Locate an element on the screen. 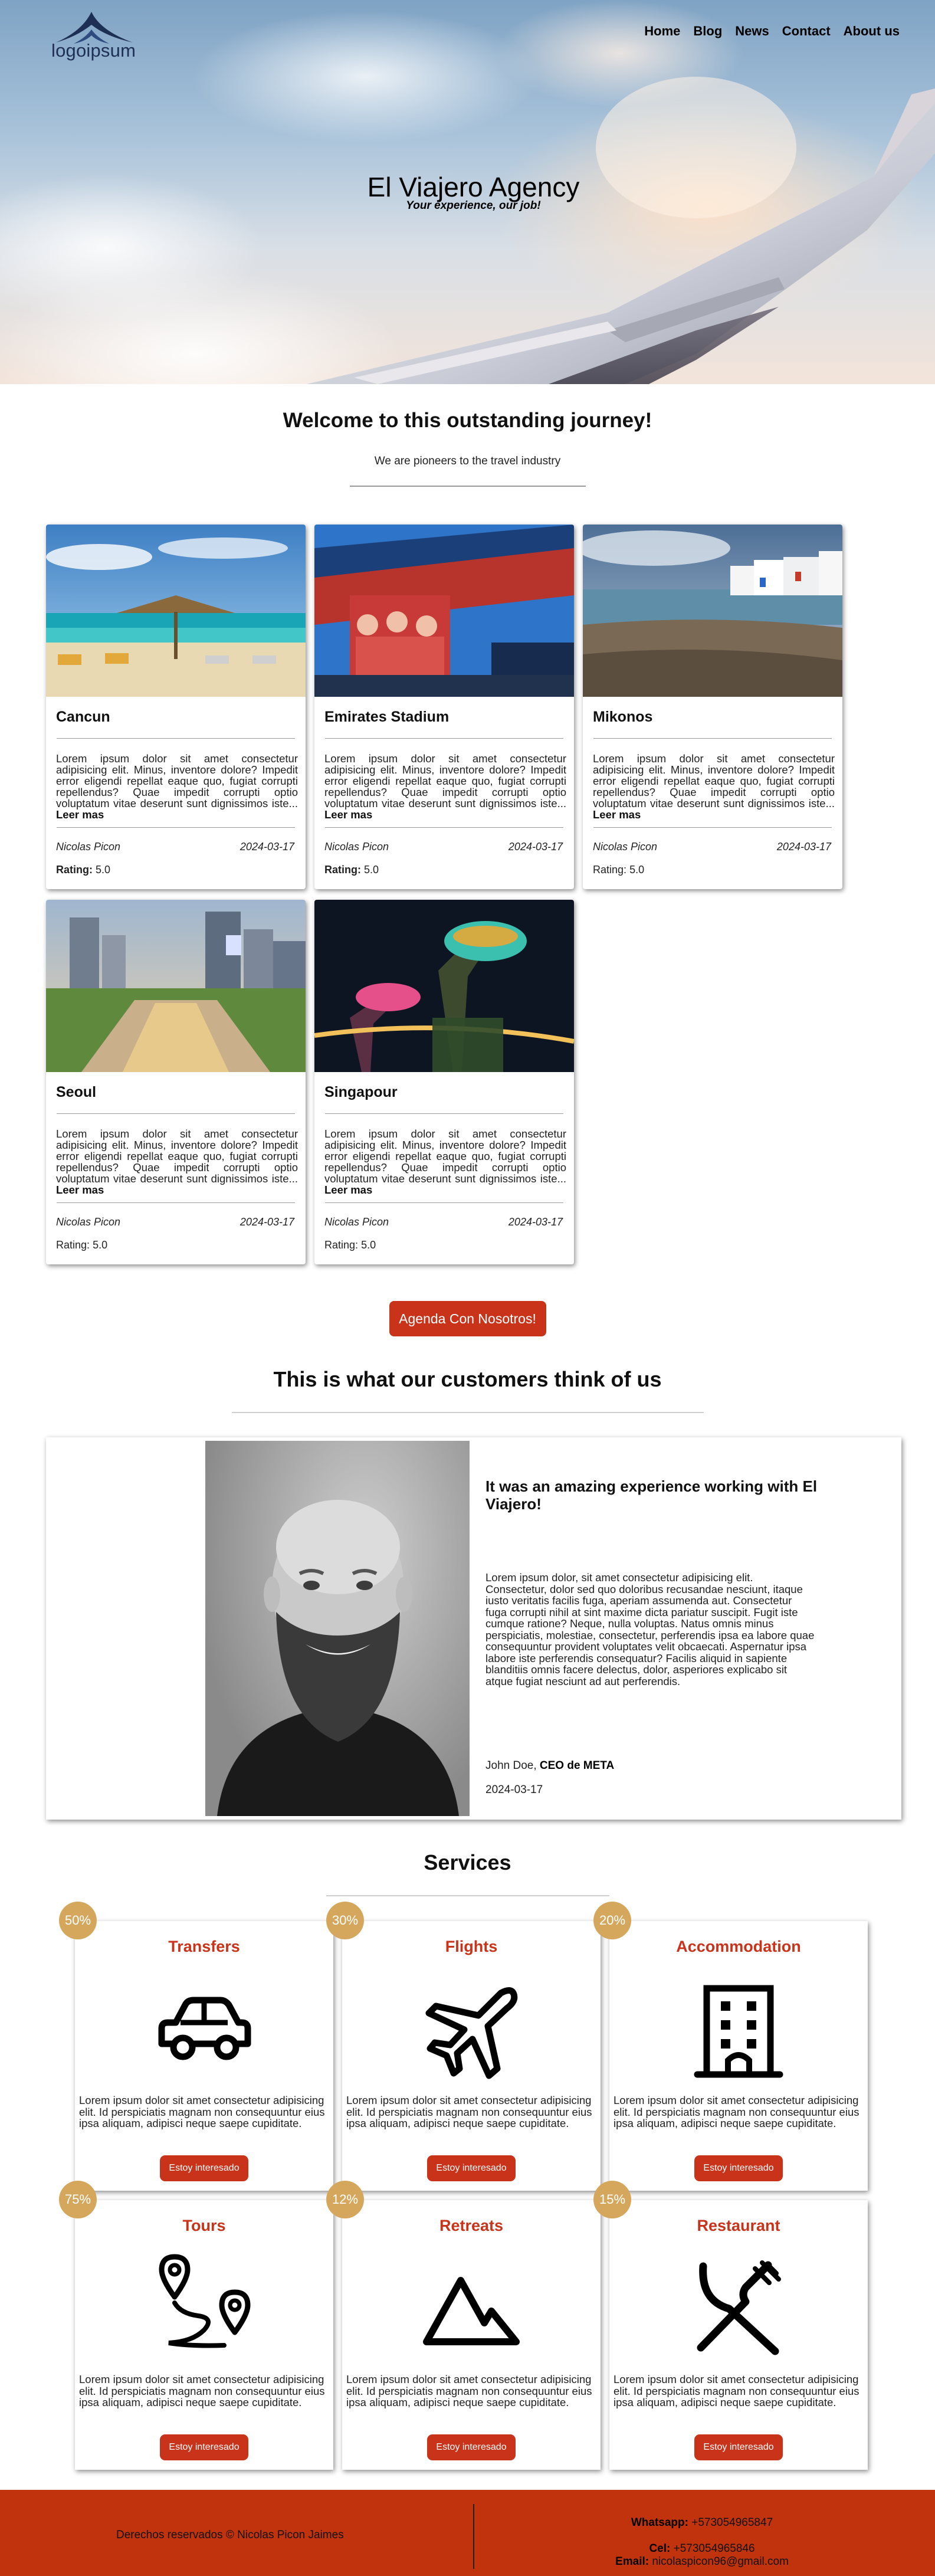  main-nav: Home Blog News Contact About us is located at coordinates (772, 31).